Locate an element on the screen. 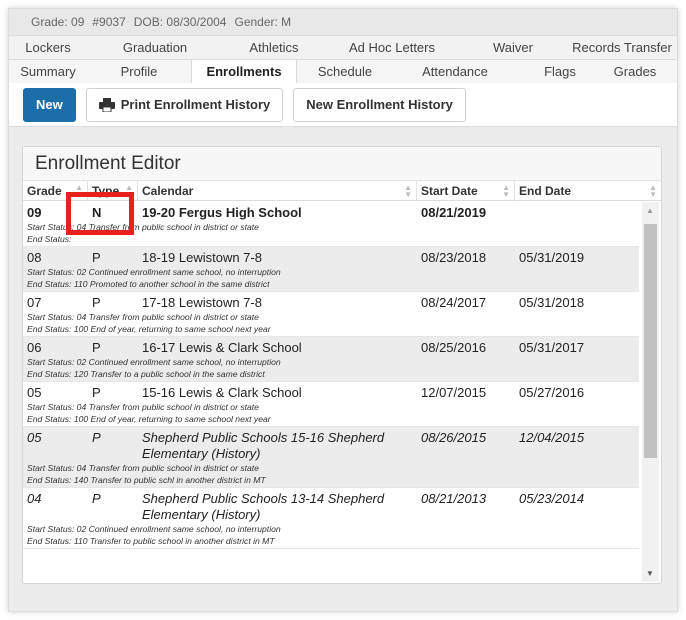  tab-profile: Profile is located at coordinates (139, 71).